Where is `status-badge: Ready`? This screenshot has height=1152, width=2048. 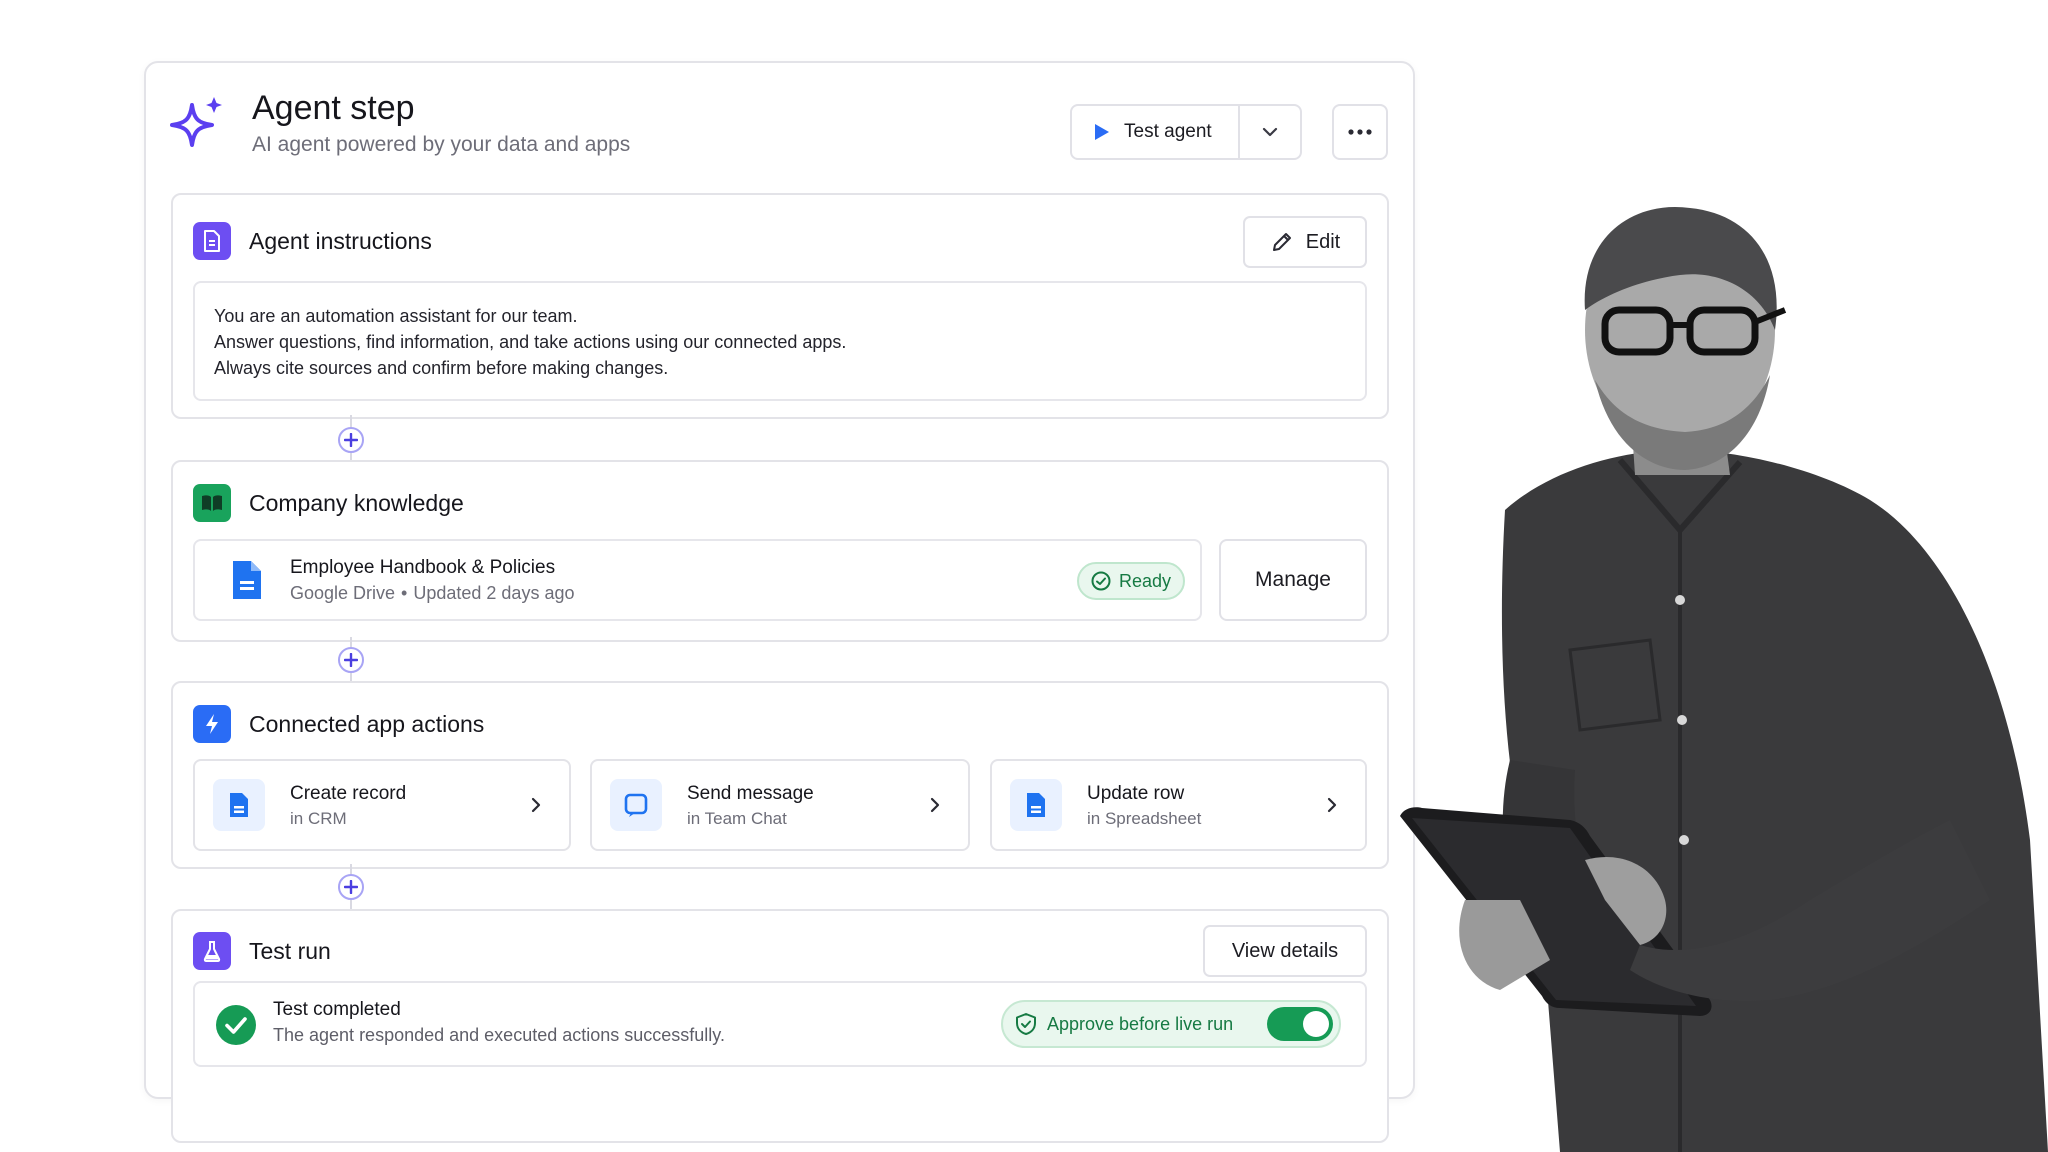 status-badge: Ready is located at coordinates (1131, 581).